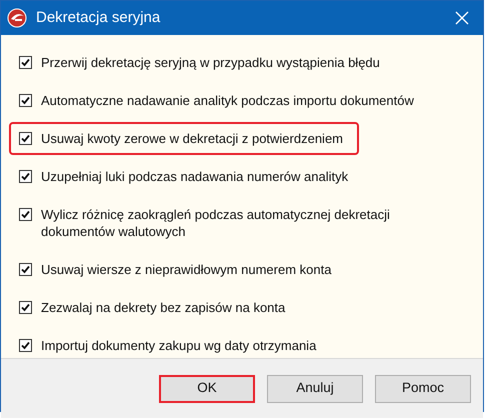  What do you see at coordinates (98, 18) in the screenshot?
I see `window-title: Dekretacja seryjna` at bounding box center [98, 18].